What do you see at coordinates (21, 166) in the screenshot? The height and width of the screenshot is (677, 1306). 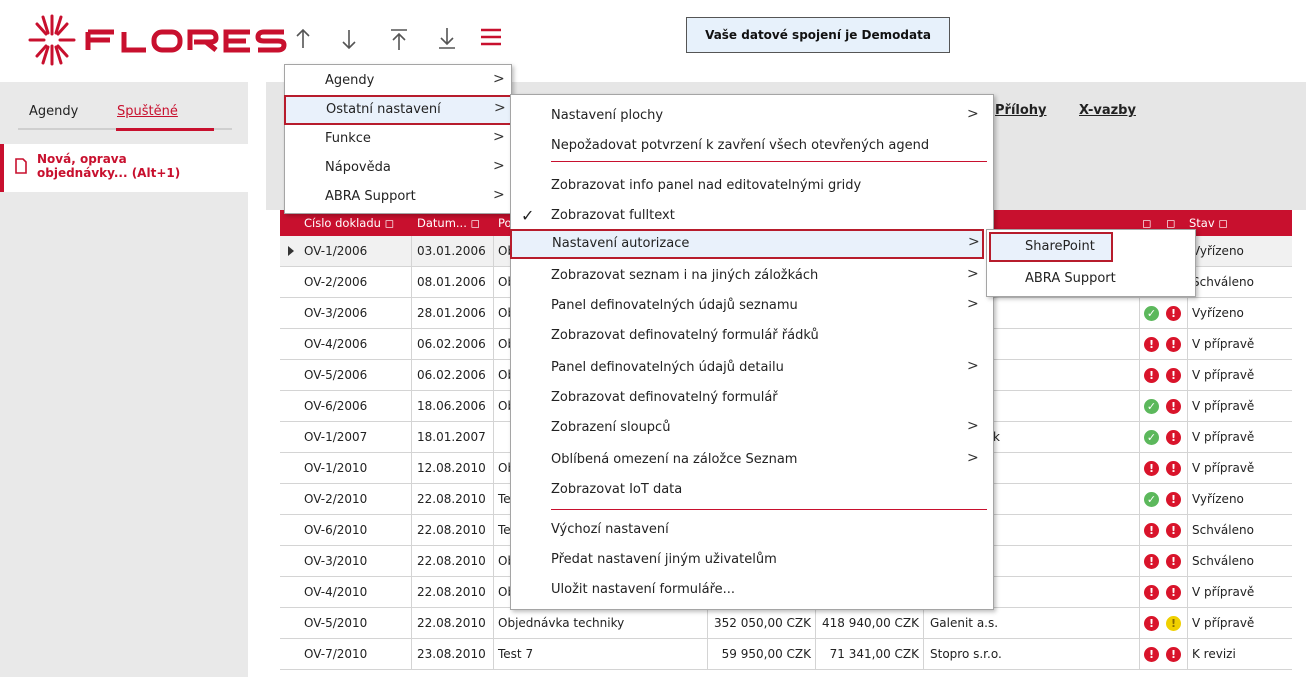 I see `document-icon` at bounding box center [21, 166].